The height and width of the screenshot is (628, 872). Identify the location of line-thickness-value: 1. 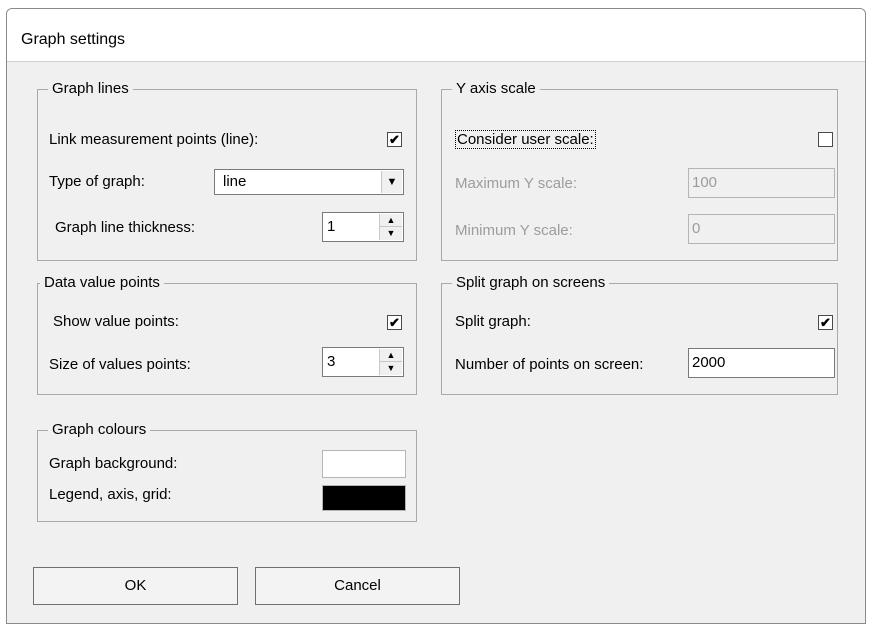
(331, 226).